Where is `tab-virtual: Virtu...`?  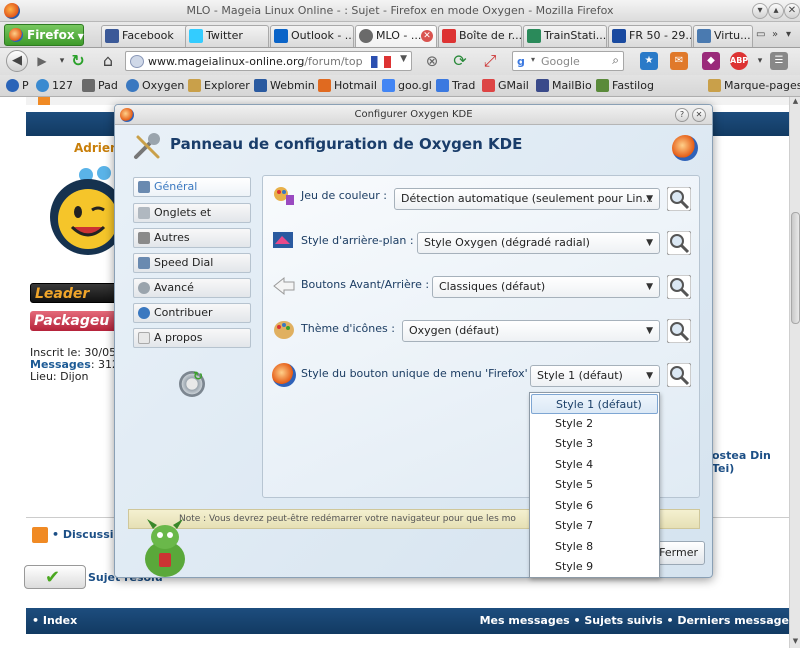 tab-virtual: Virtu... is located at coordinates (723, 36).